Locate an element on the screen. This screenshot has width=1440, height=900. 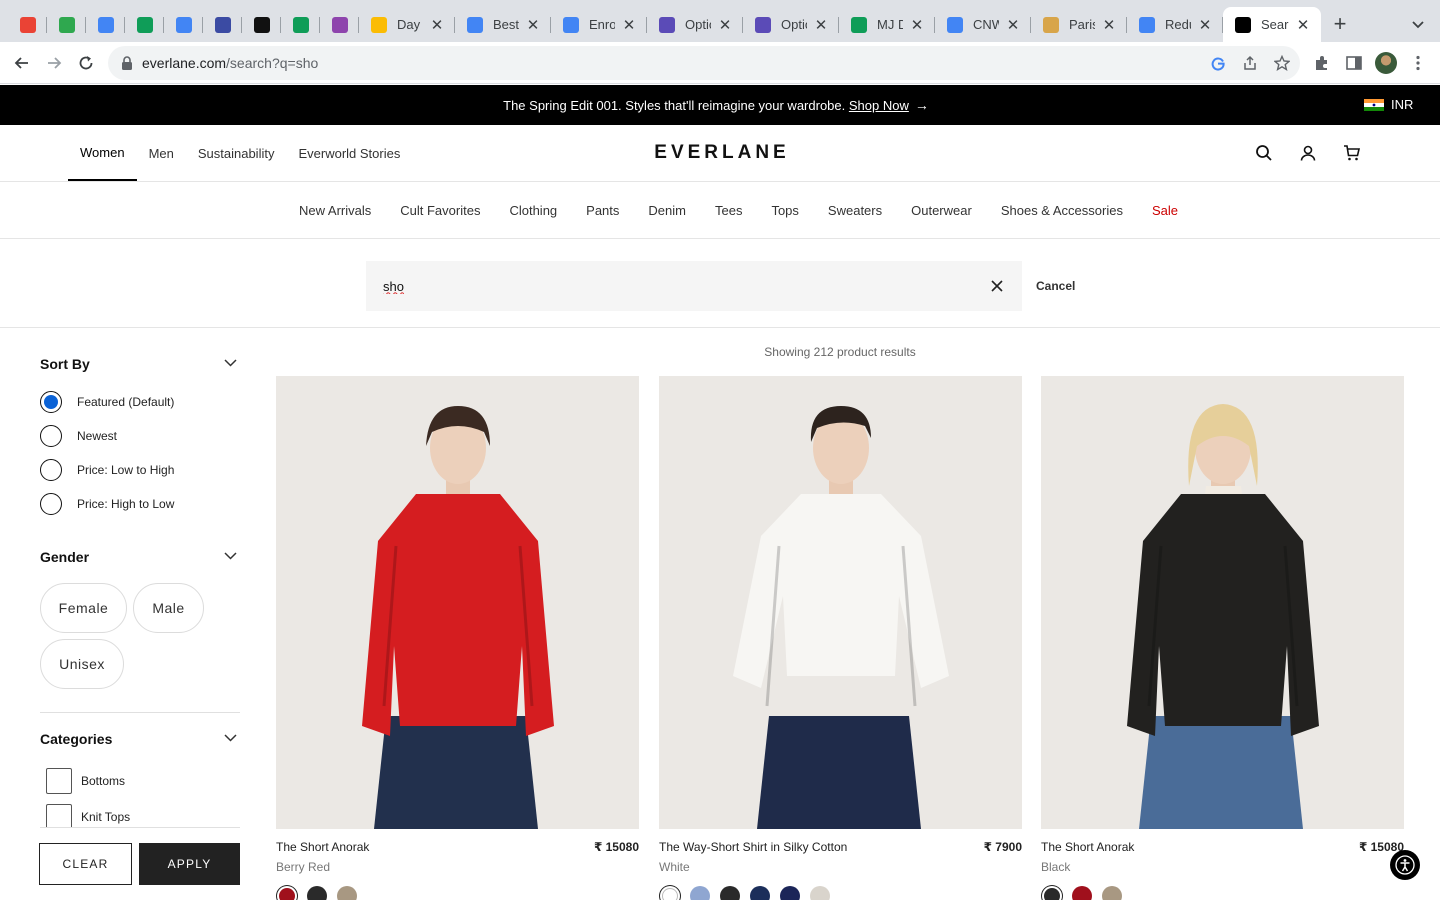
category-filter: Knit Tops is located at coordinates (88, 816).